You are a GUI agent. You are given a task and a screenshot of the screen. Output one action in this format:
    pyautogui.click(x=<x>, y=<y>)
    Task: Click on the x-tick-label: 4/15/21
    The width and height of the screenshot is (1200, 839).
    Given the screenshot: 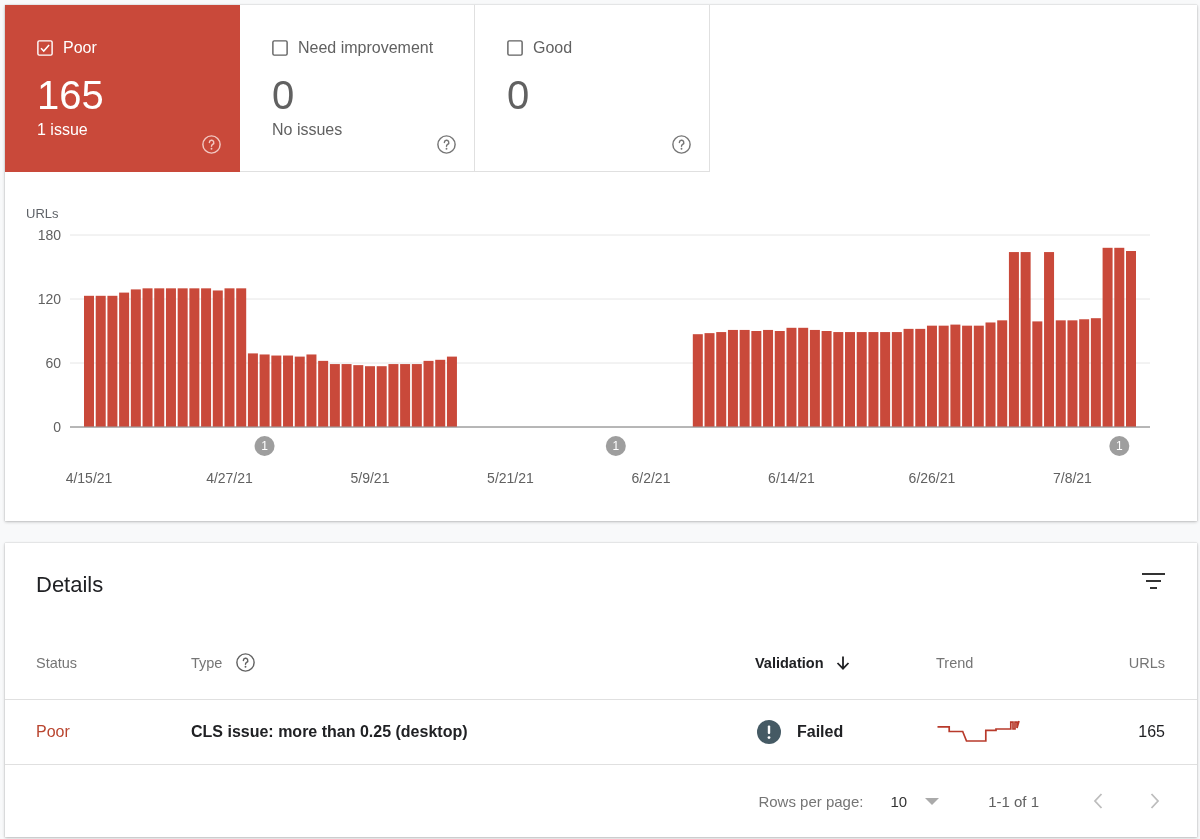 What is the action you would take?
    pyautogui.click(x=89, y=478)
    